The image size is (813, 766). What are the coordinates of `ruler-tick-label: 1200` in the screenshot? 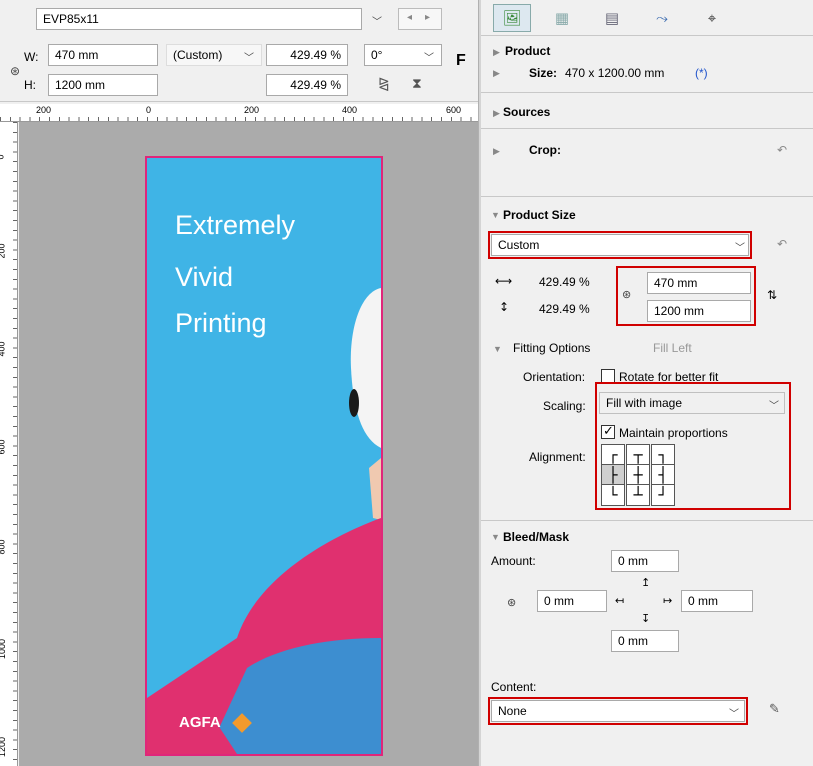 It's located at (4, 747).